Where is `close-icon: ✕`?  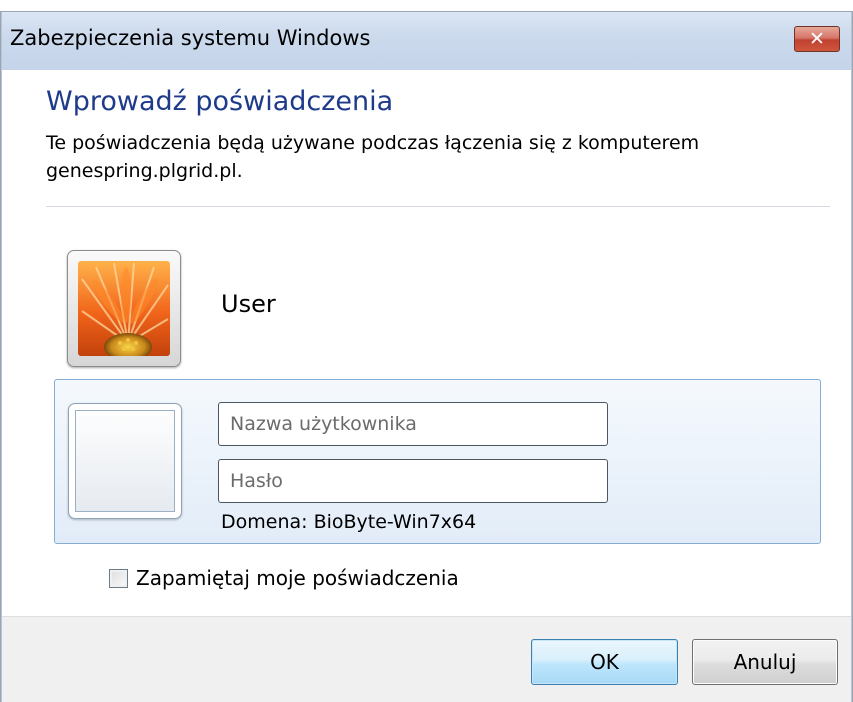 close-icon: ✕ is located at coordinates (817, 39).